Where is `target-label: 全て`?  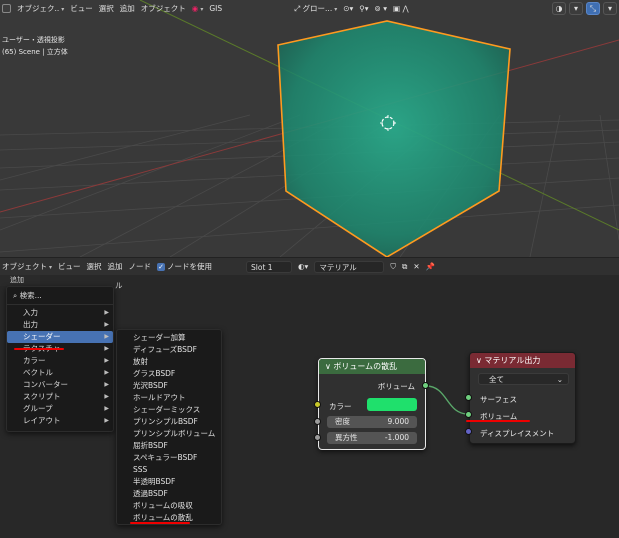
target-label: 全て is located at coordinates (496, 379).